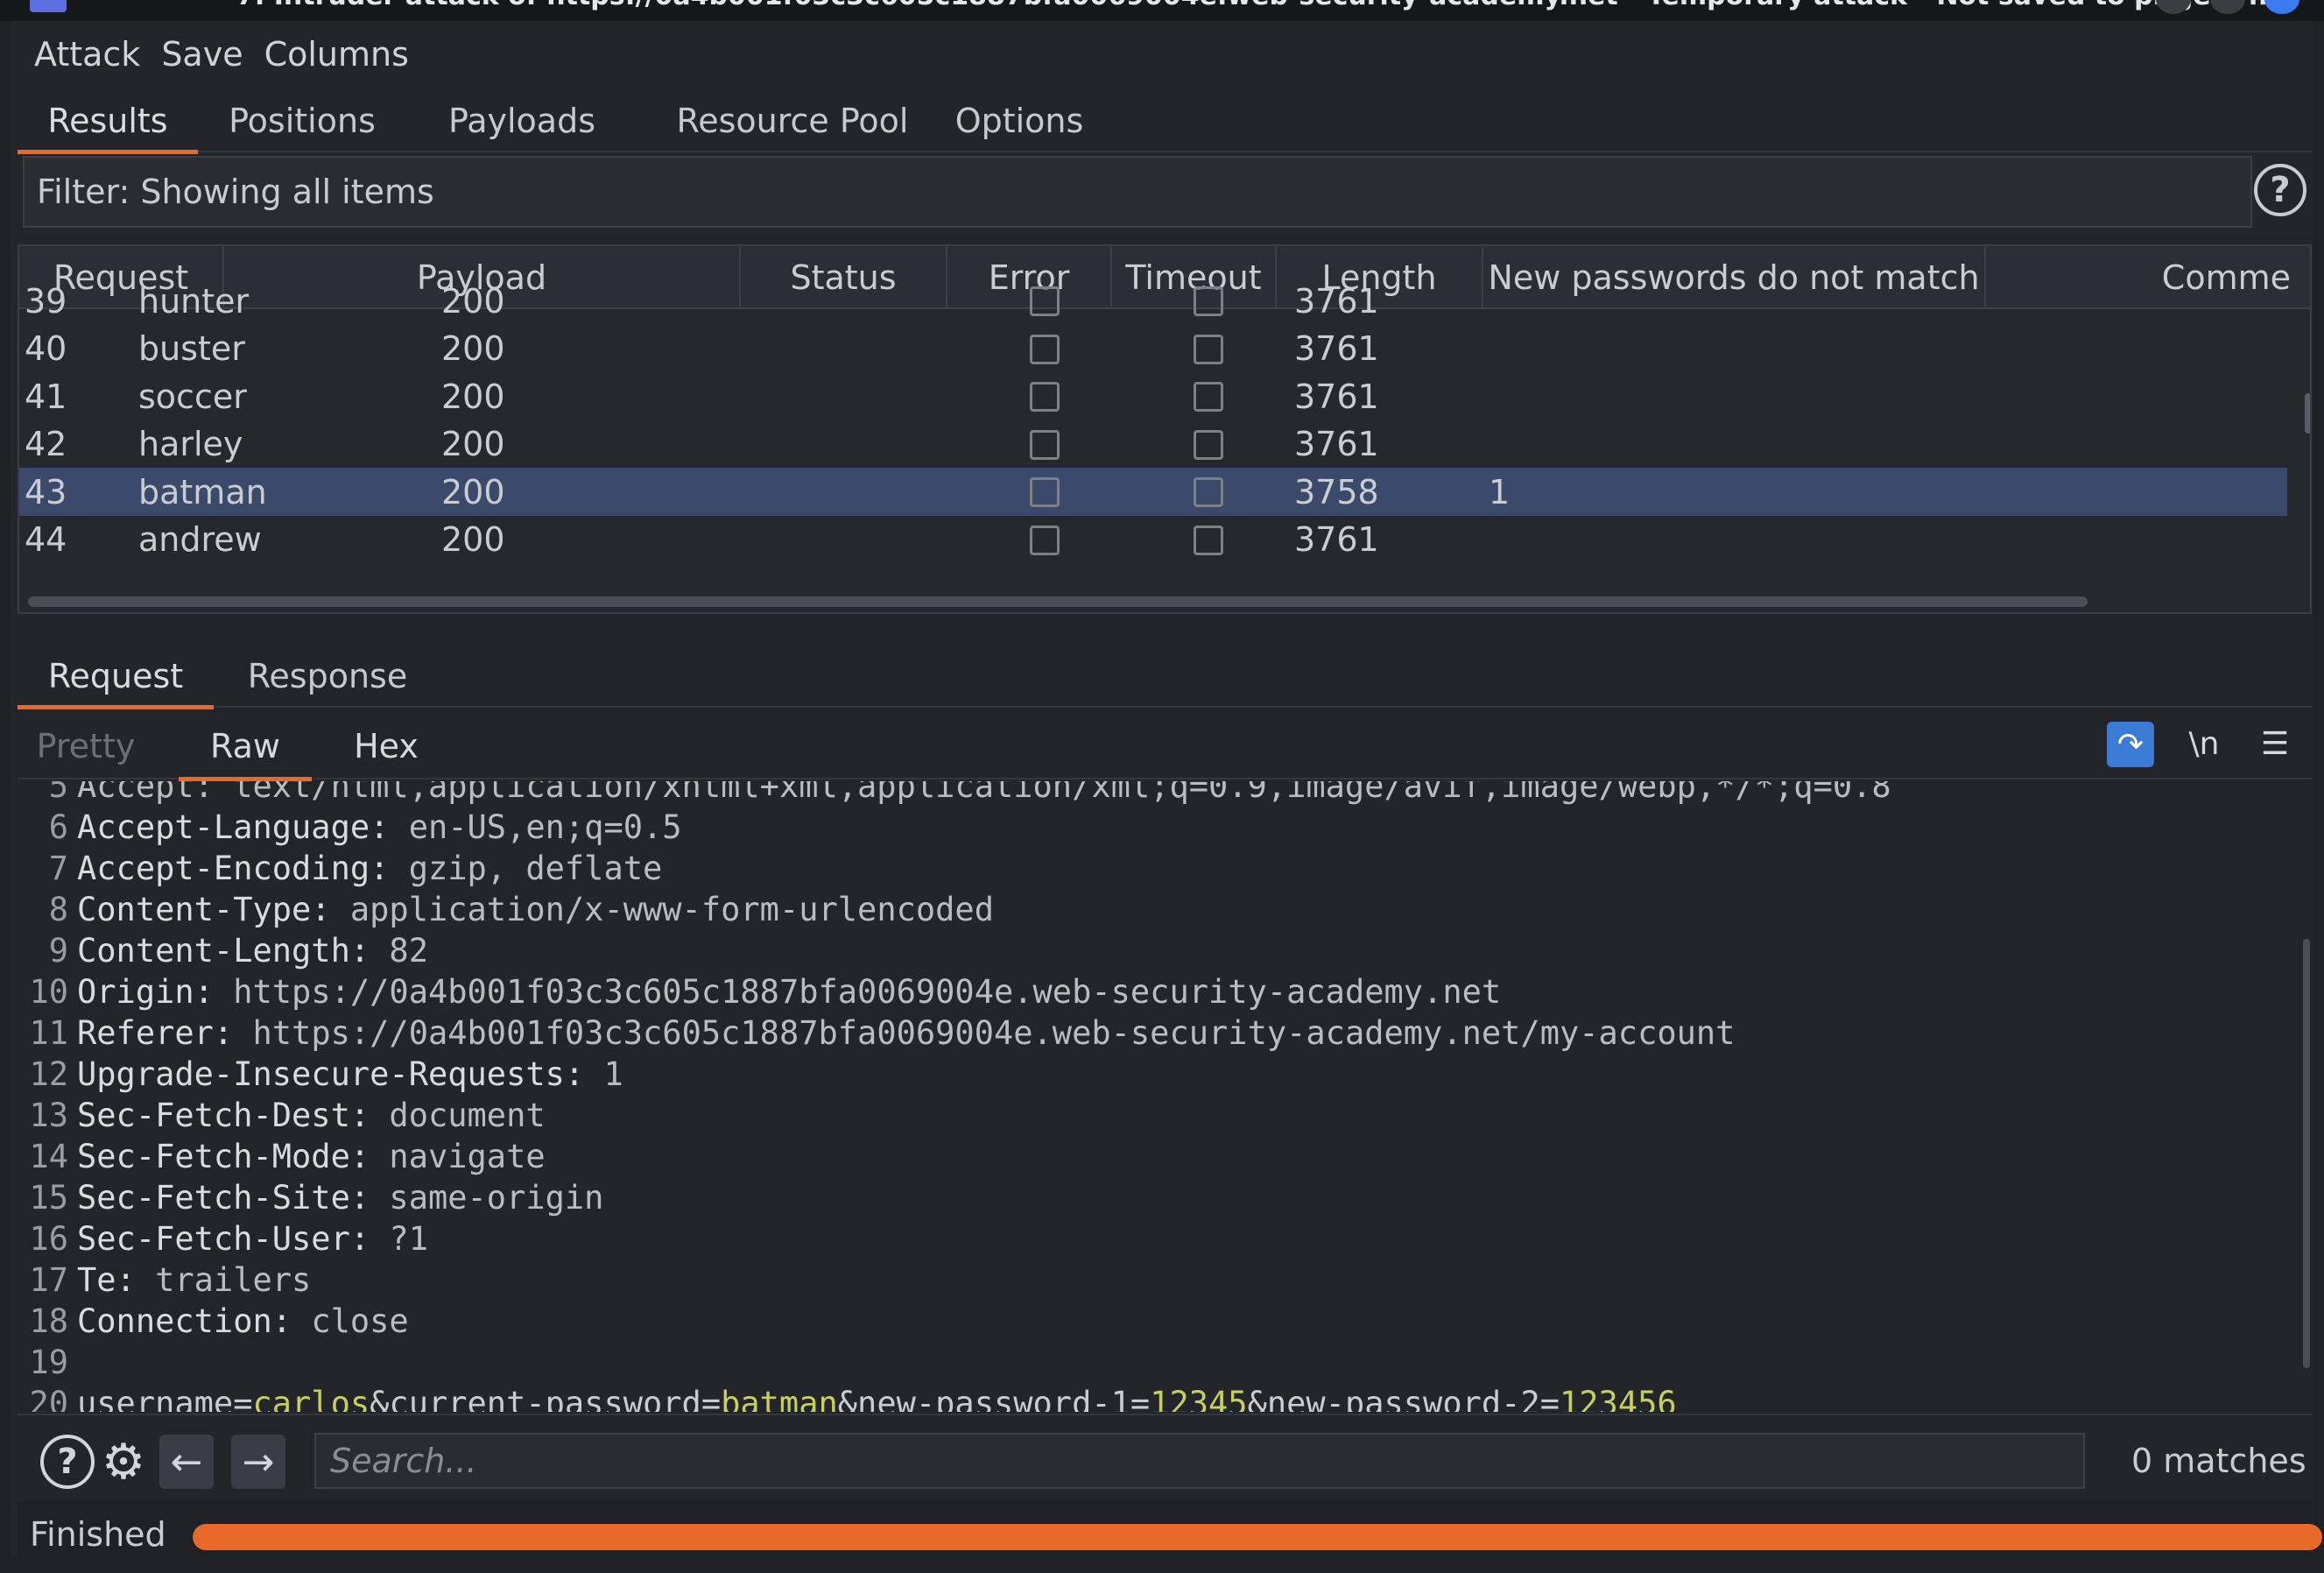 The width and height of the screenshot is (2324, 1573). Describe the element at coordinates (48, 1398) in the screenshot. I see `line-number: 20` at that location.